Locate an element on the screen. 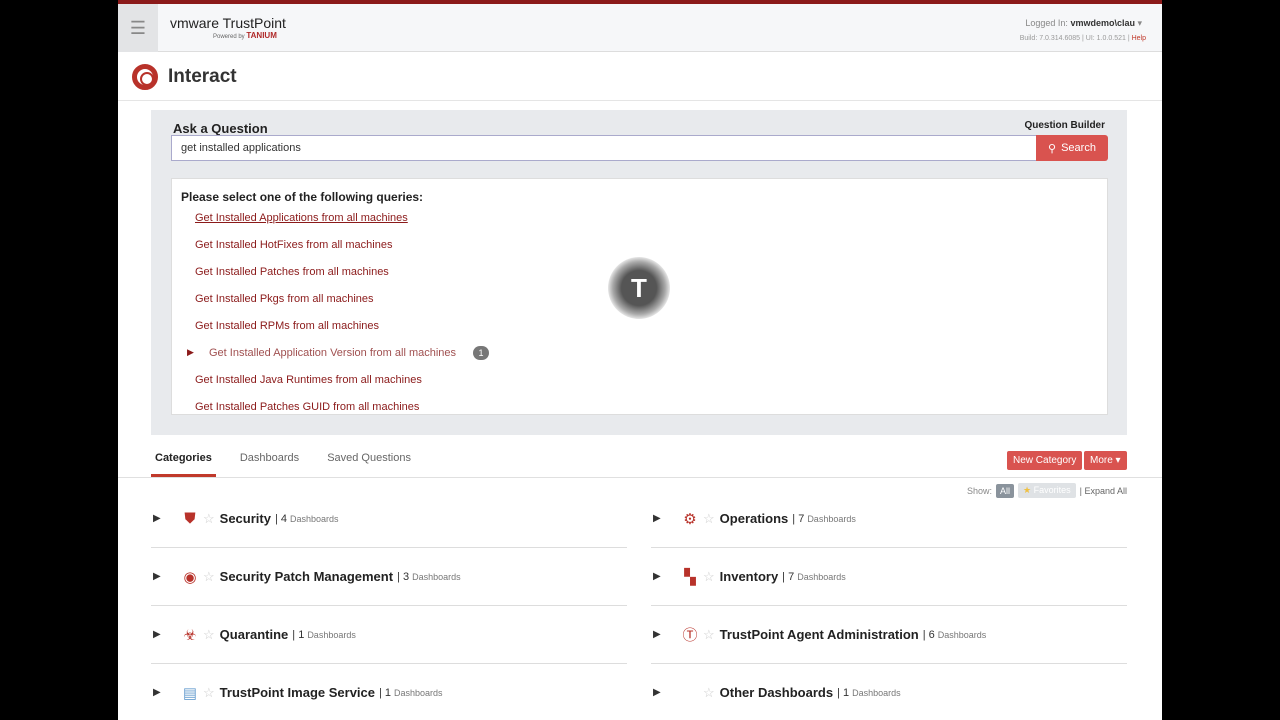 This screenshot has height=720, width=1280. hamburger-menu-icon: ☰ is located at coordinates (138, 28).